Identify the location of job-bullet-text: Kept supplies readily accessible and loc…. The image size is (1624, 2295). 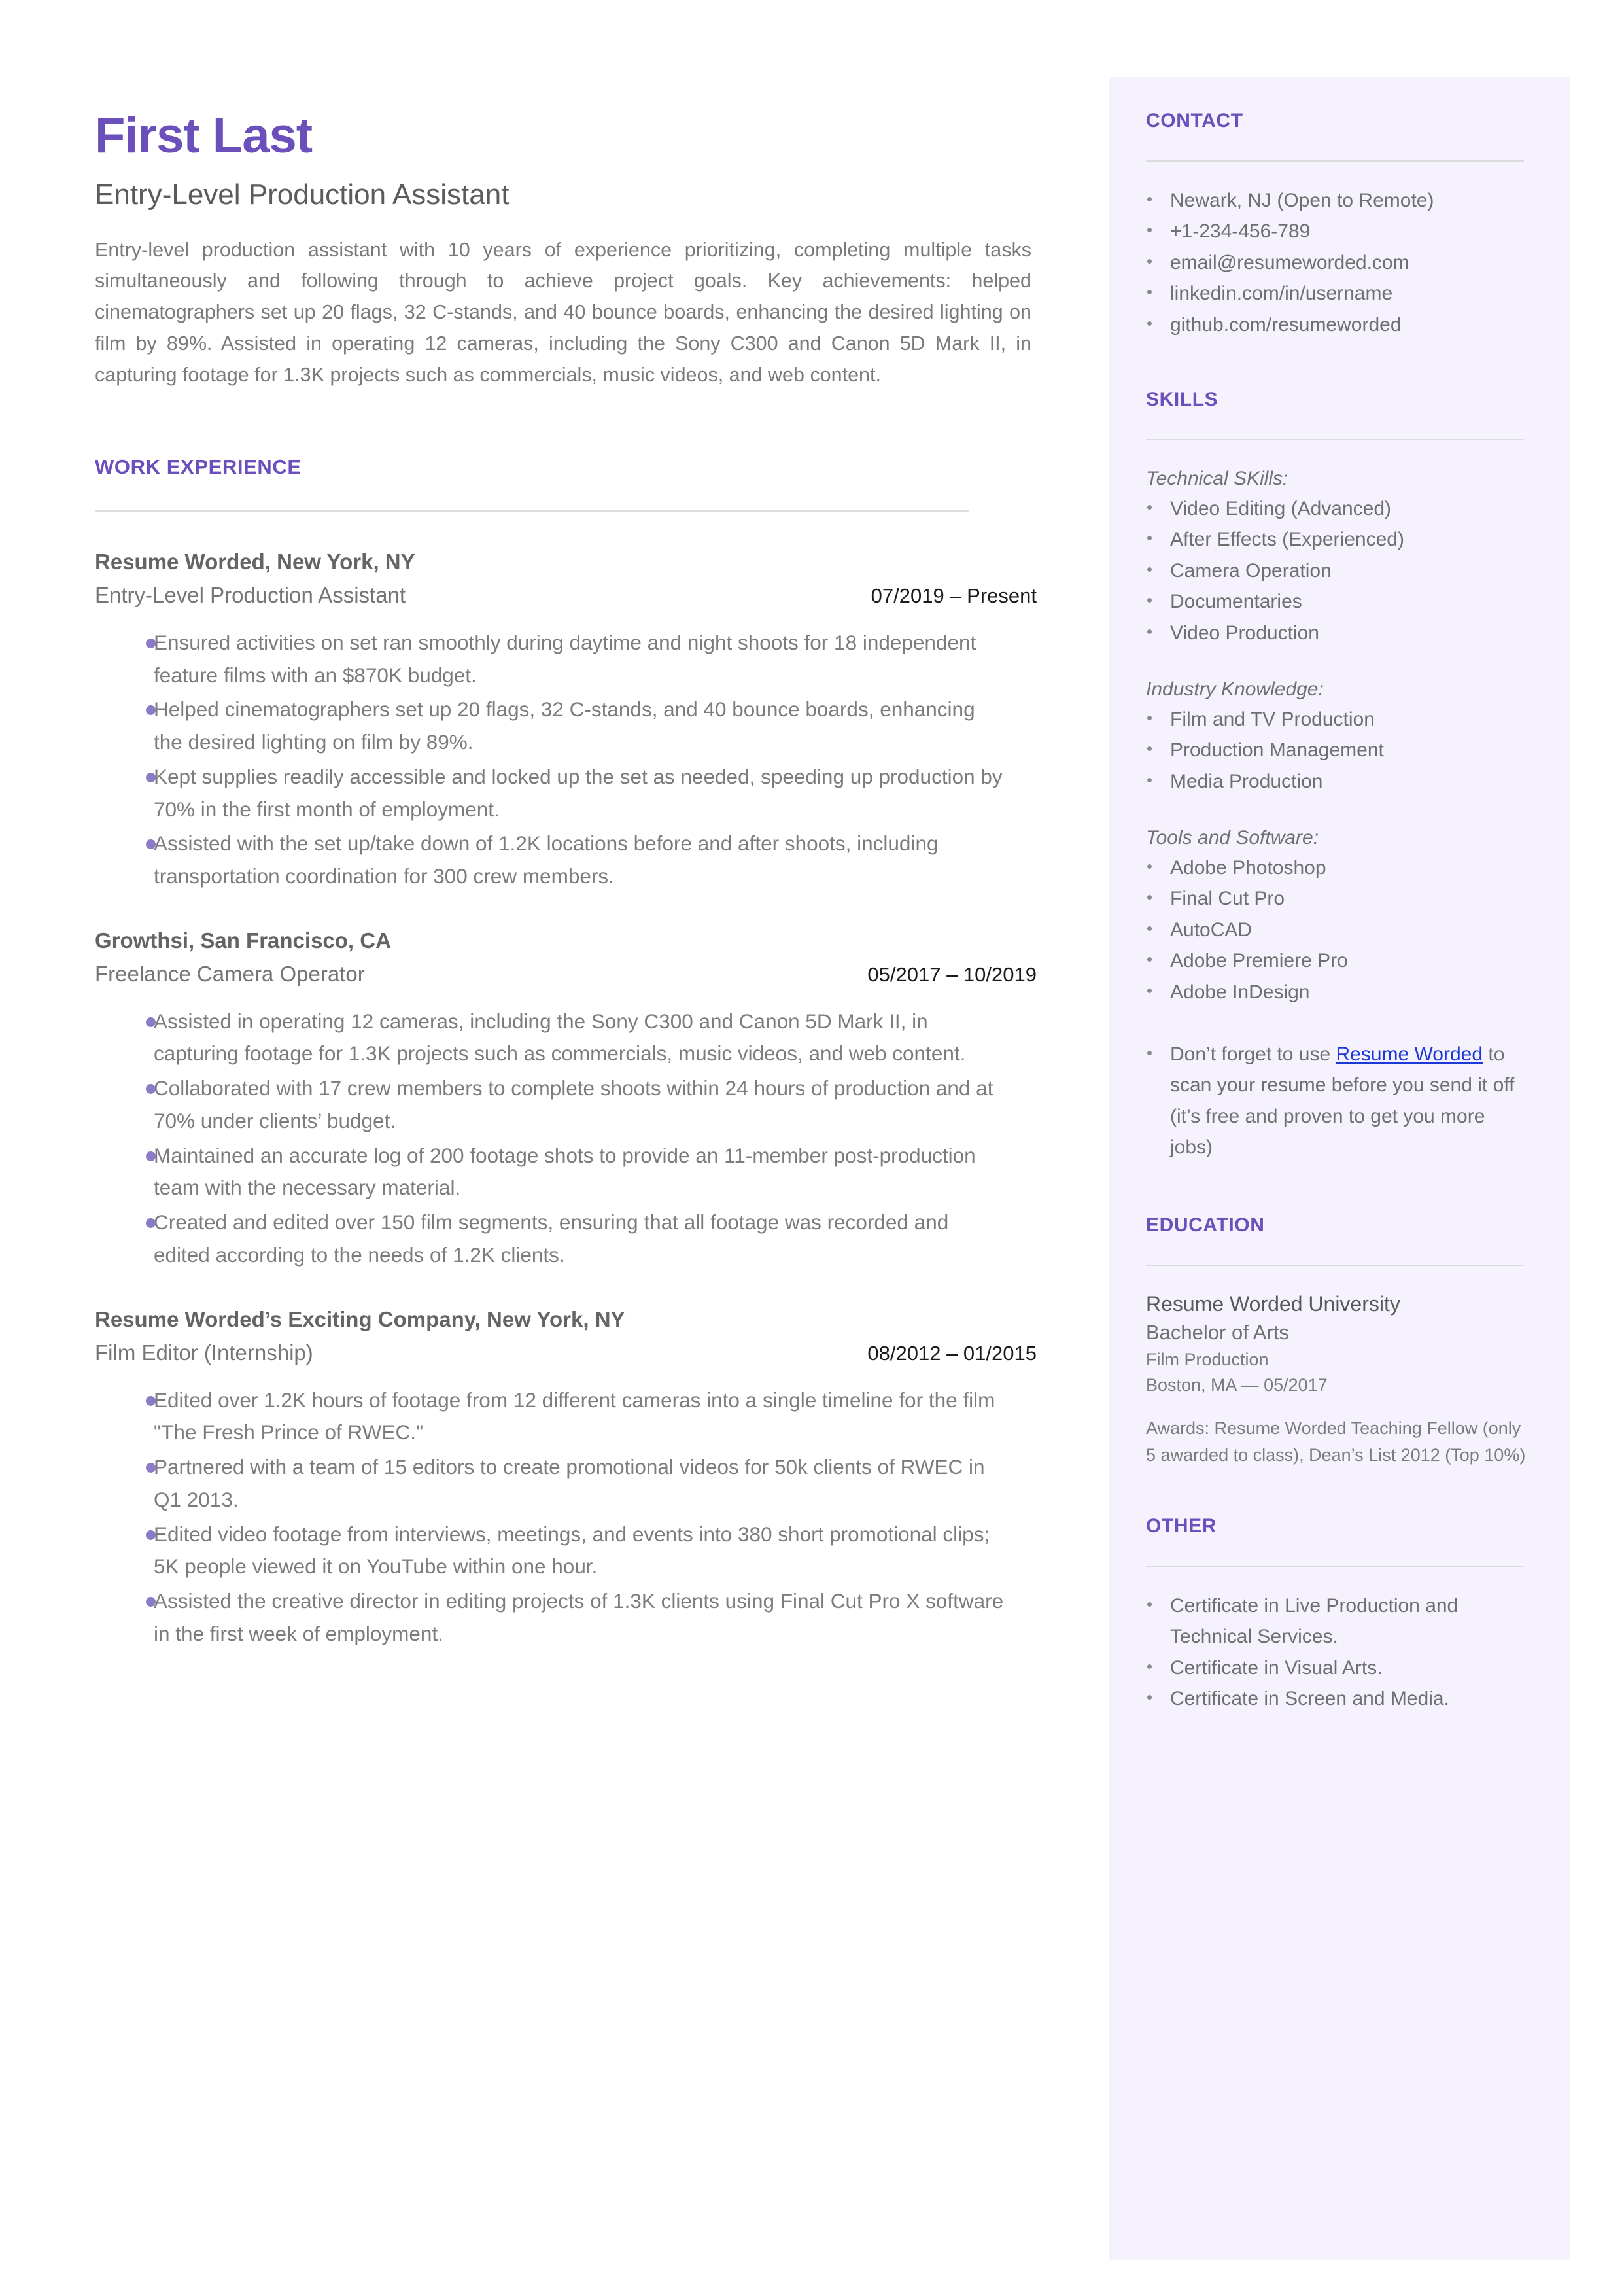
(578, 792).